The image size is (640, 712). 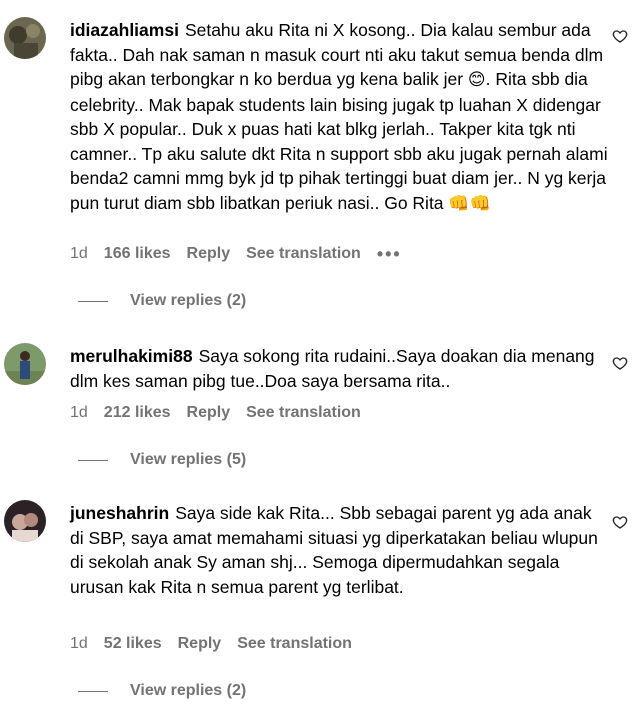 I want to click on smile-emoji: 😊, so click(x=476, y=79).